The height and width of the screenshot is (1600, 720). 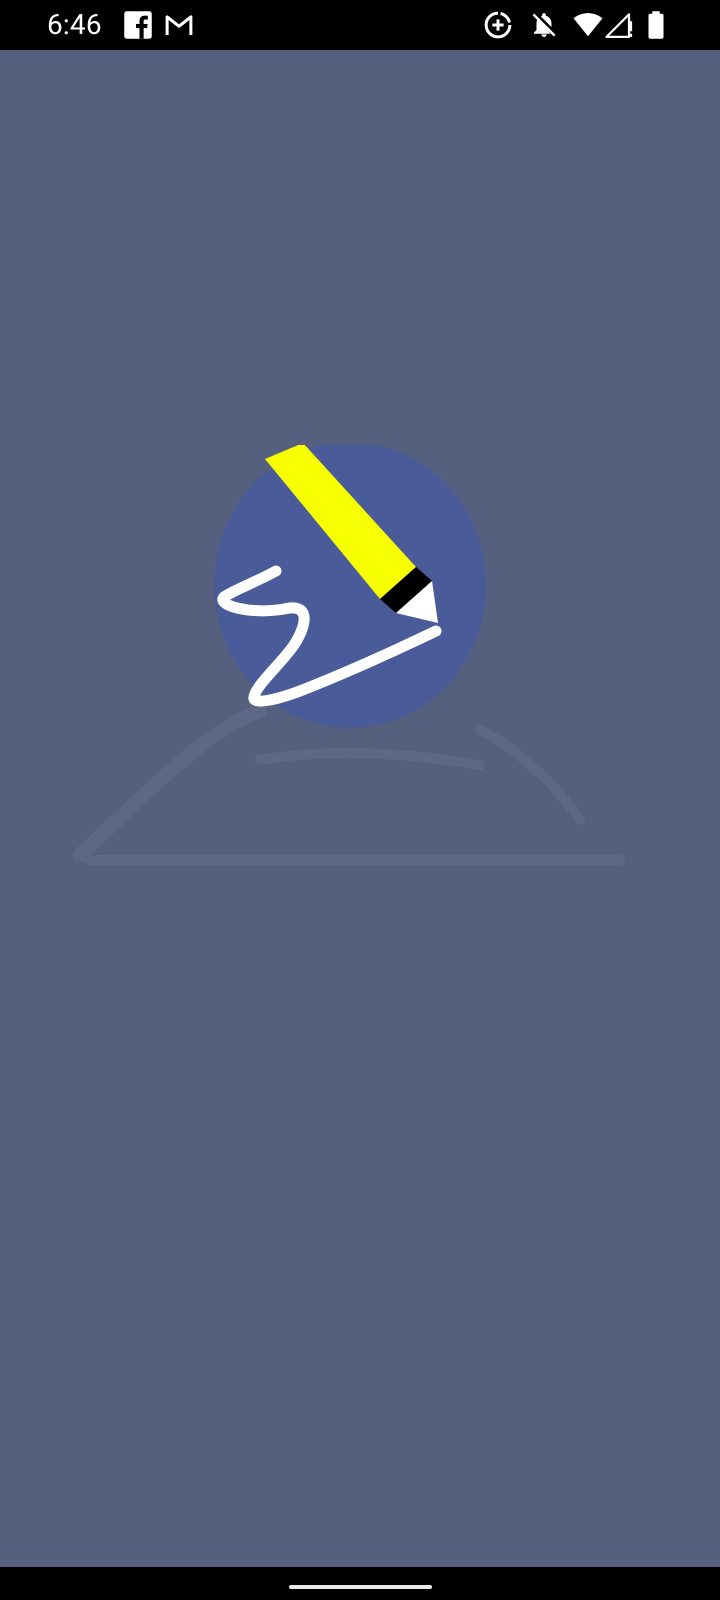 I want to click on cell-signal-icon, so click(x=619, y=25).